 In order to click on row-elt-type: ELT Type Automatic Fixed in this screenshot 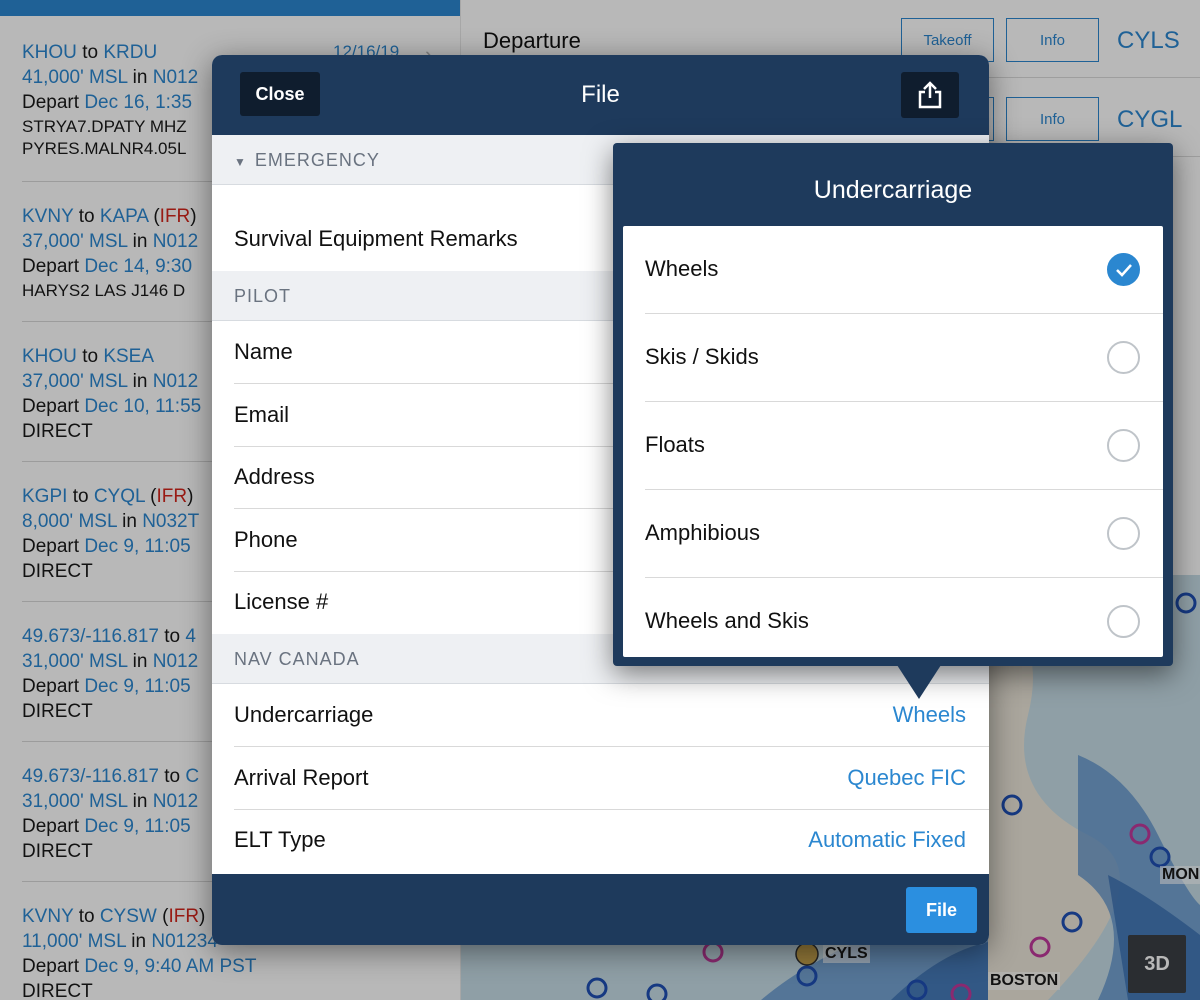, I will do `click(600, 840)`.